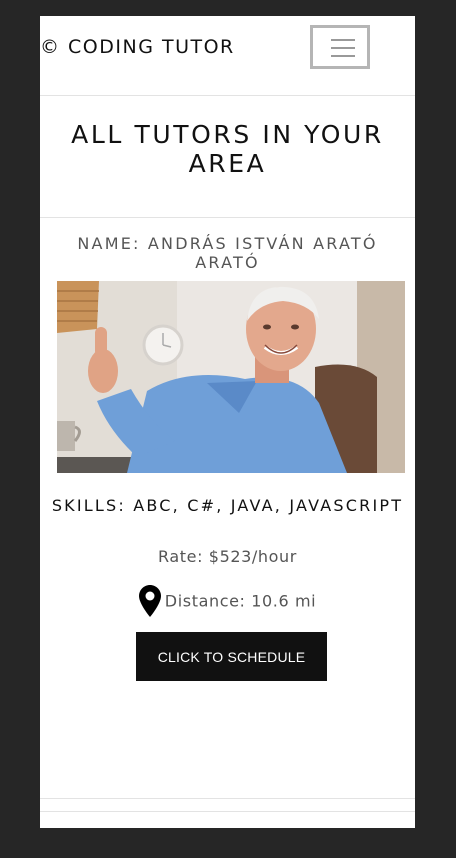 The height and width of the screenshot is (858, 456). I want to click on hamburger-menu-icon, so click(343, 40).